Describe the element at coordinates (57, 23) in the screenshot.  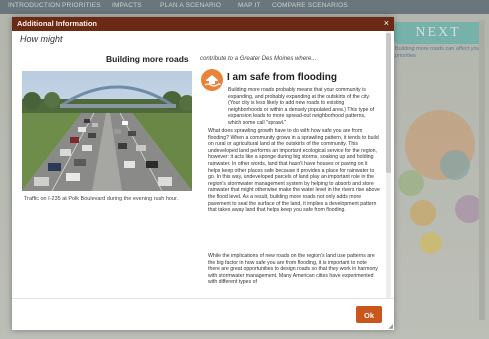
I see `dialog-title: Additional Information` at that location.